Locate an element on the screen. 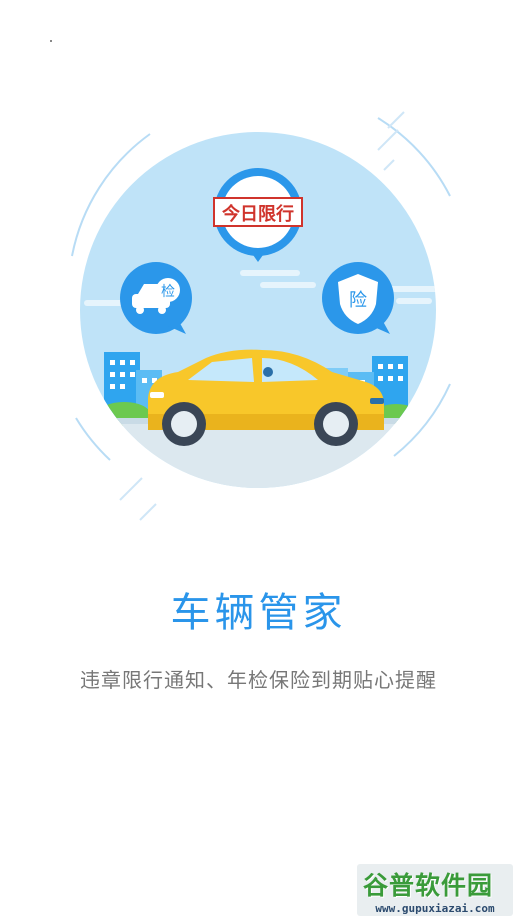 The image size is (517, 920). bubble-restriction-text: 今日限行 is located at coordinates (258, 214).